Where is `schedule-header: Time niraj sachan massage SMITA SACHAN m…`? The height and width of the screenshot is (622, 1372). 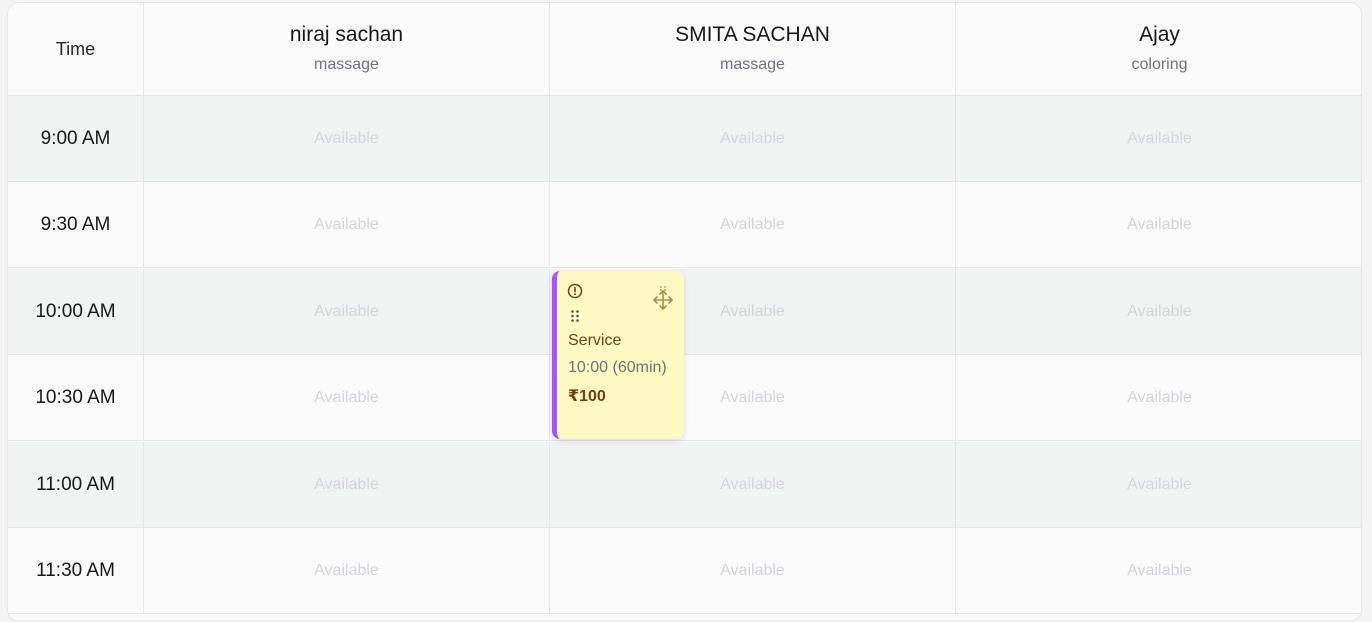
schedule-header: Time niraj sachan massage SMITA SACHAN m… is located at coordinates (684, 49).